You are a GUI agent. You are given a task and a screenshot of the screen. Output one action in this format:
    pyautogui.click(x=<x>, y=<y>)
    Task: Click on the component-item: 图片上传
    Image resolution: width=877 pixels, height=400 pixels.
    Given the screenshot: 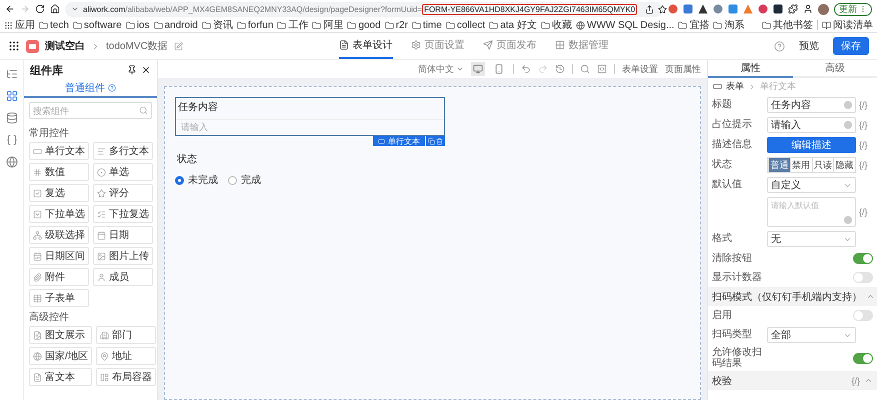 What is the action you would take?
    pyautogui.click(x=123, y=256)
    